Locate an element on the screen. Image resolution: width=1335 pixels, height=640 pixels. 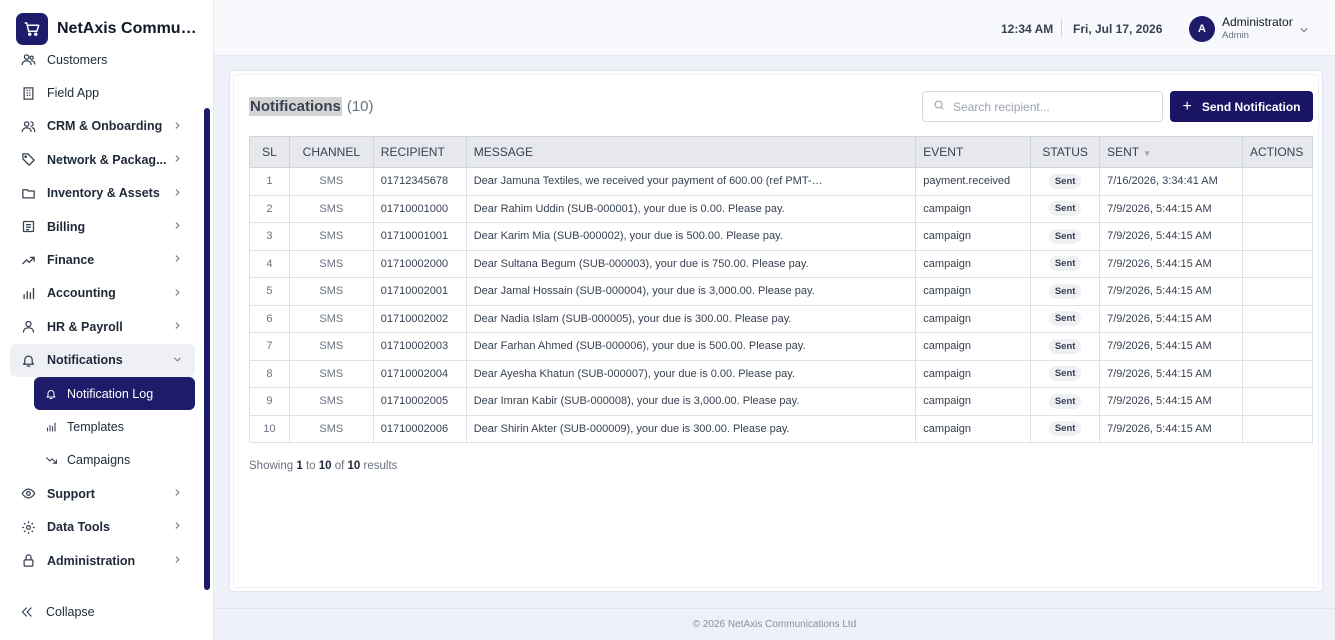
sidebar-item-hr-payroll: HR & Payroll is located at coordinates (102, 326).